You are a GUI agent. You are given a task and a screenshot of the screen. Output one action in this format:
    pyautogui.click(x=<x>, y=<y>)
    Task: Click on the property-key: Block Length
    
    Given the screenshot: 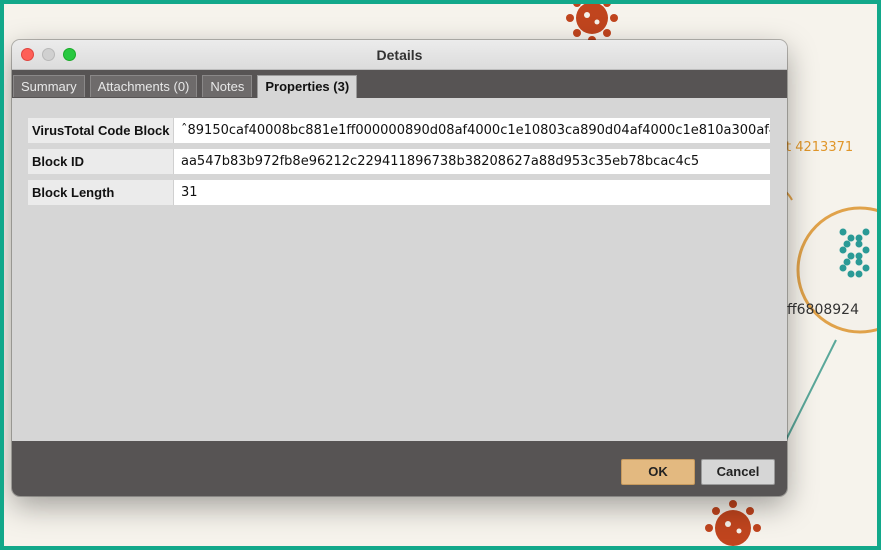 What is the action you would take?
    pyautogui.click(x=101, y=192)
    